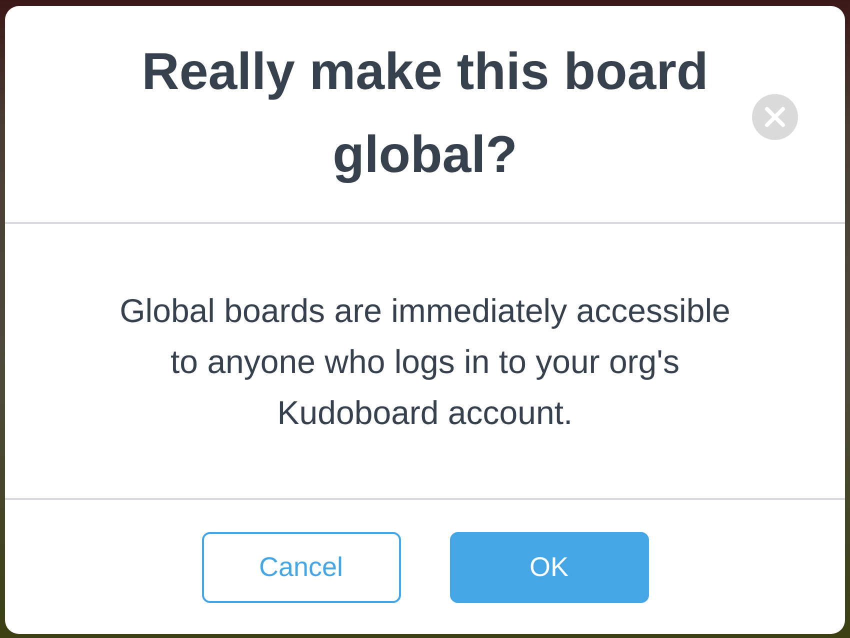  What do you see at coordinates (301, 567) in the screenshot?
I see `cancel-button: Cancel` at bounding box center [301, 567].